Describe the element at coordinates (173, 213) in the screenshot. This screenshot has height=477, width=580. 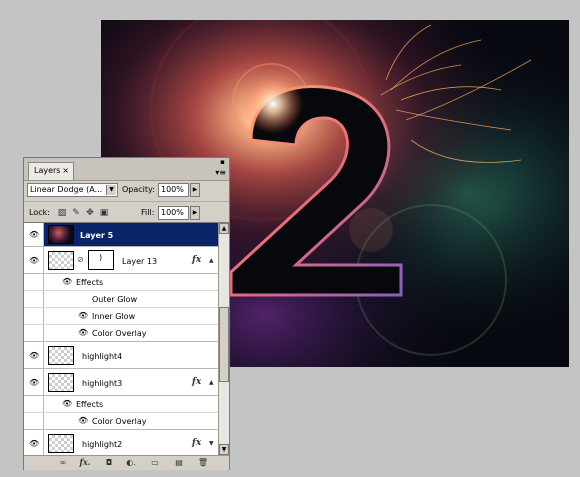
I see `fill-input: 100%` at that location.